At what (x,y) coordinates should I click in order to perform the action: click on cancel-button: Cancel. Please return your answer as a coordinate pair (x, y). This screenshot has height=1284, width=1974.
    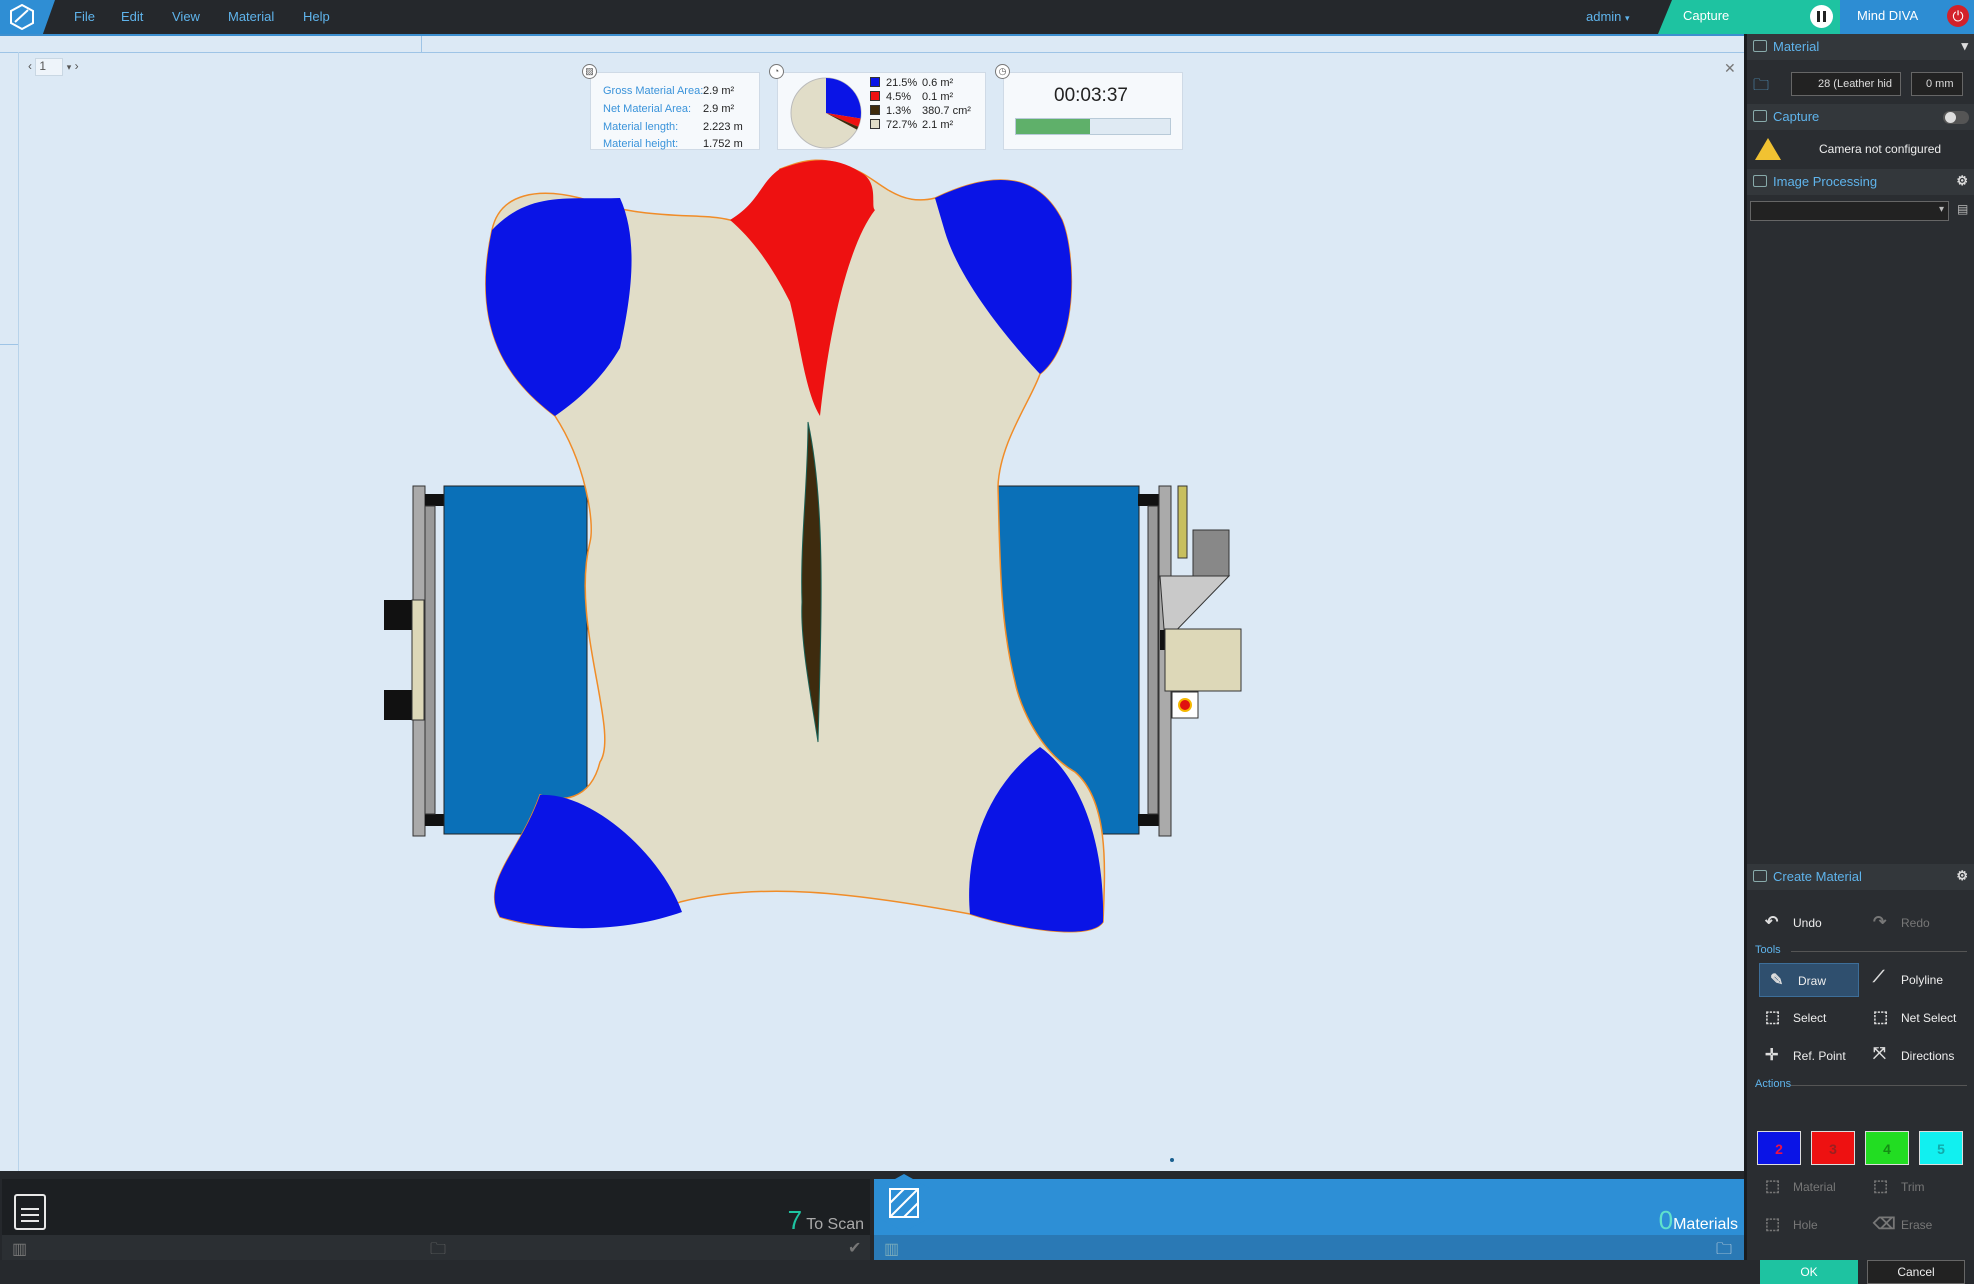
    Looking at the image, I should click on (1916, 1272).